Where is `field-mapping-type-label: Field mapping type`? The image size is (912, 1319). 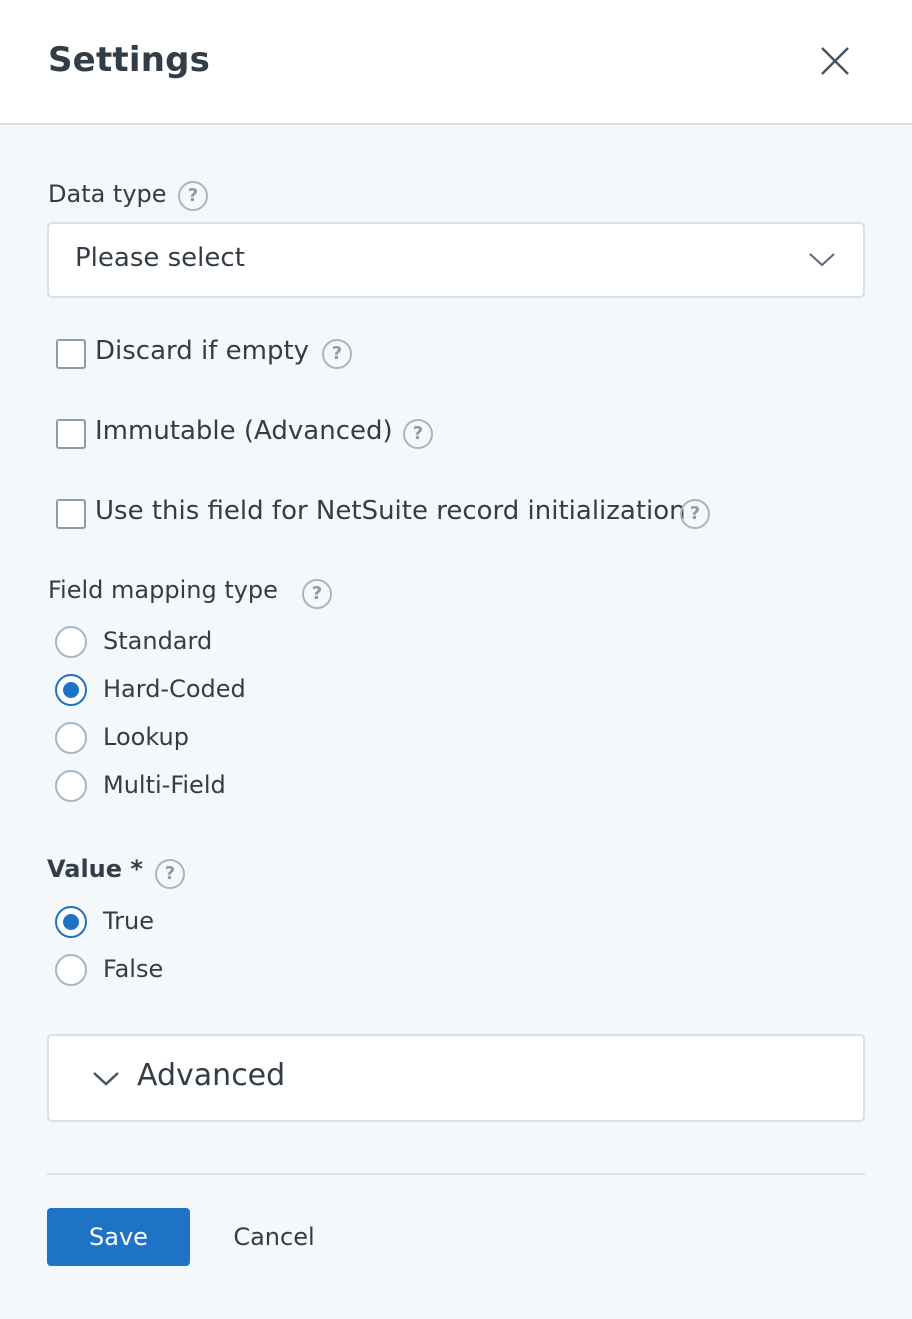 field-mapping-type-label: Field mapping type is located at coordinates (163, 590).